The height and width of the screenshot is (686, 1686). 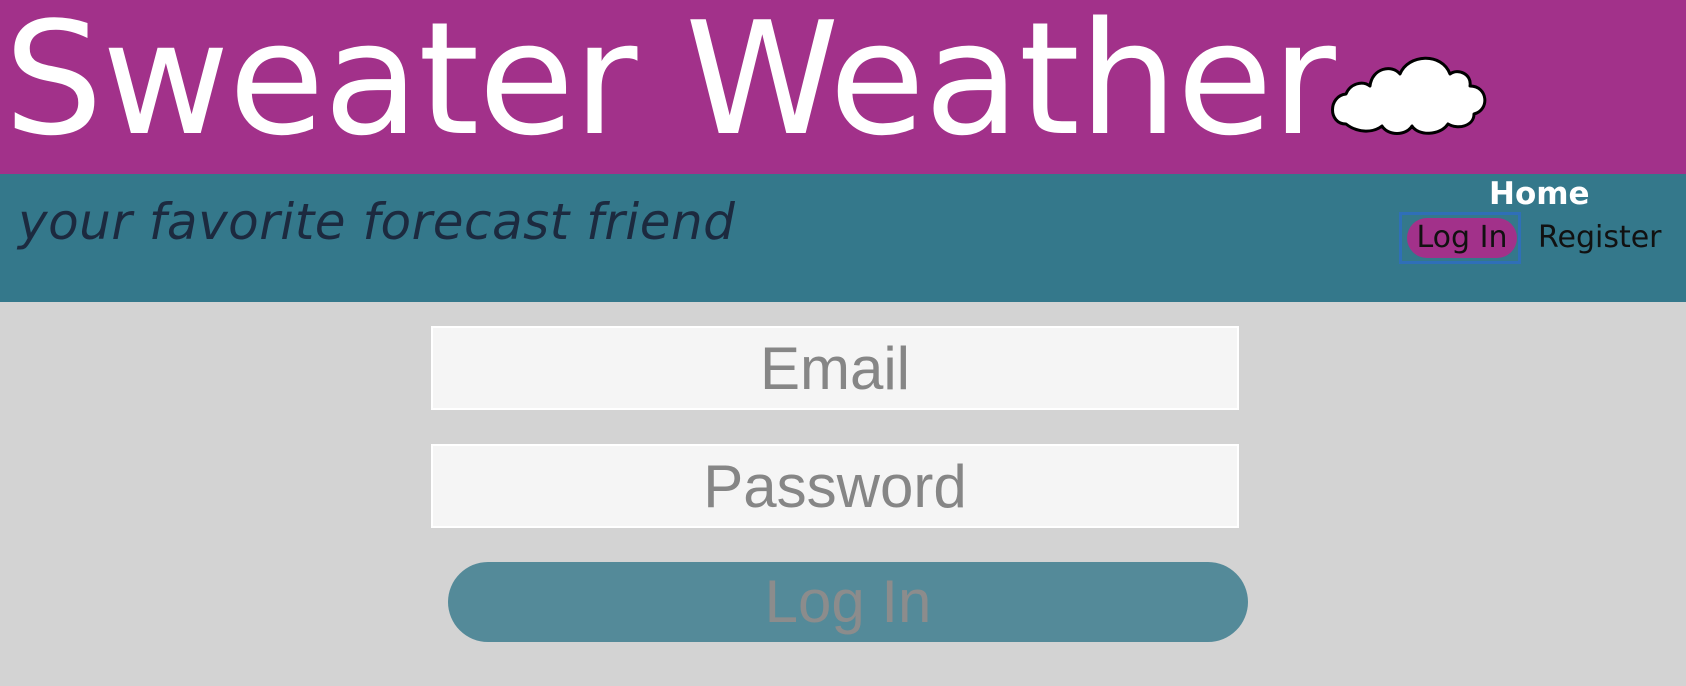 I want to click on password-field, so click(x=835, y=486).